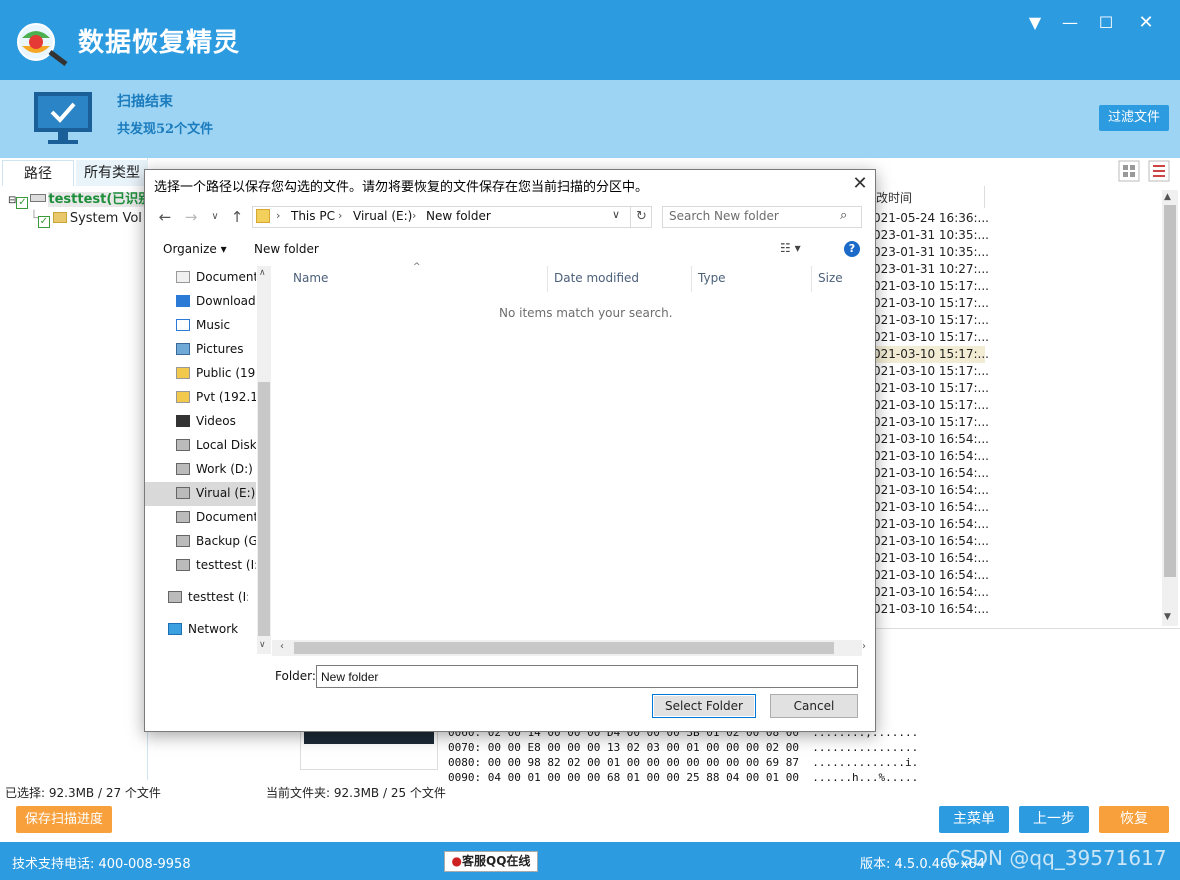 This screenshot has width=1180, height=880. What do you see at coordinates (313, 216) in the screenshot?
I see `breadcrumb-this-pc: This PC` at bounding box center [313, 216].